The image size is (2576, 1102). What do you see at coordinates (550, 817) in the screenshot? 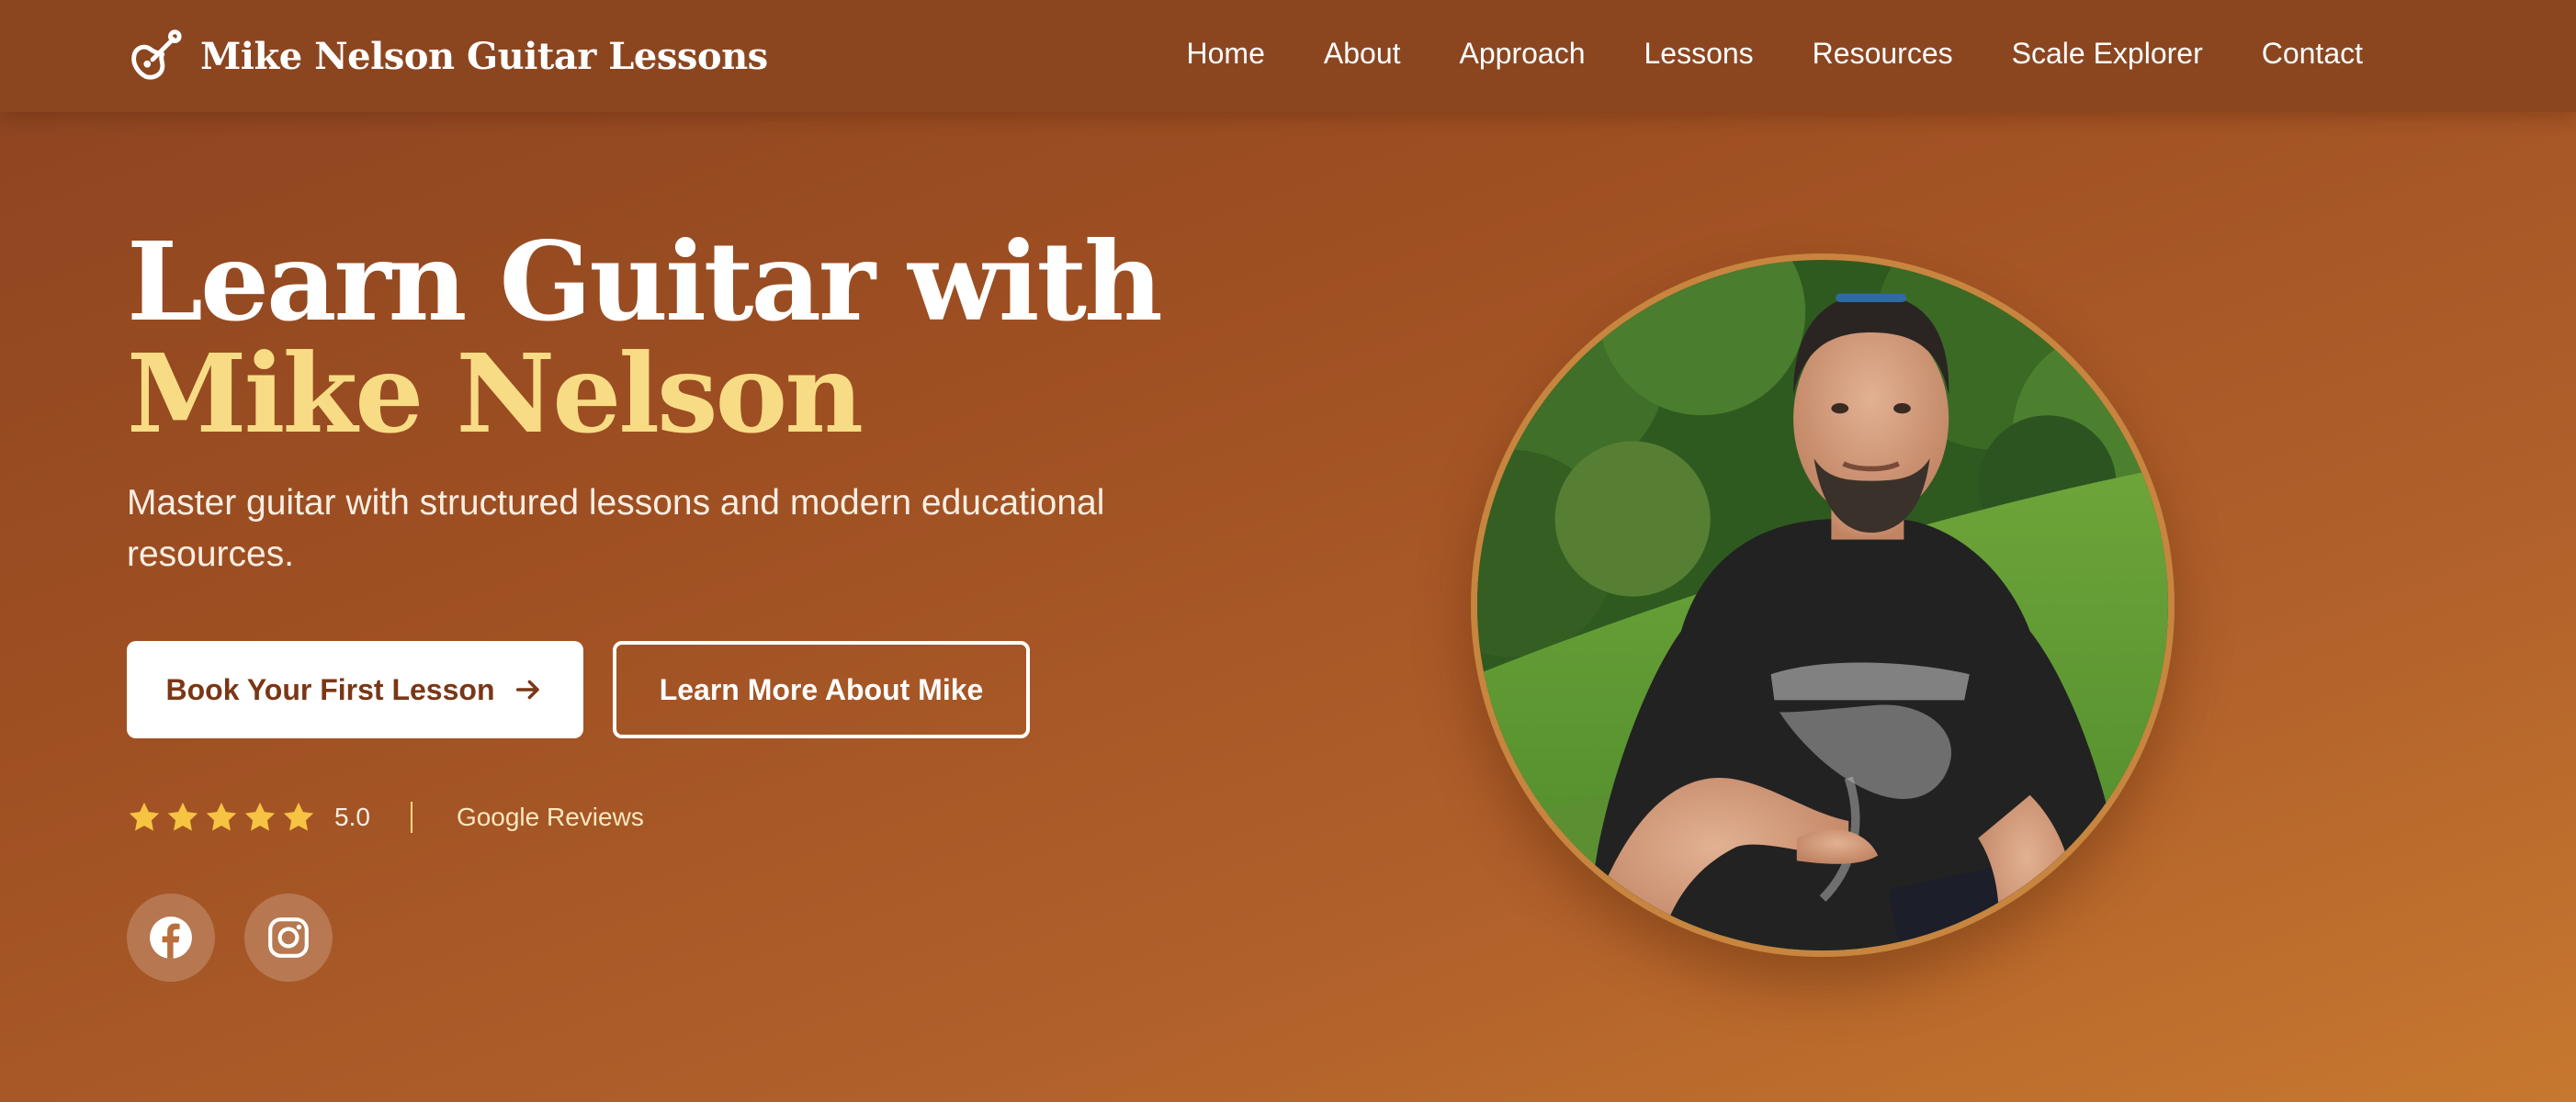
I see `google-reviews-link: Google Reviews` at bounding box center [550, 817].